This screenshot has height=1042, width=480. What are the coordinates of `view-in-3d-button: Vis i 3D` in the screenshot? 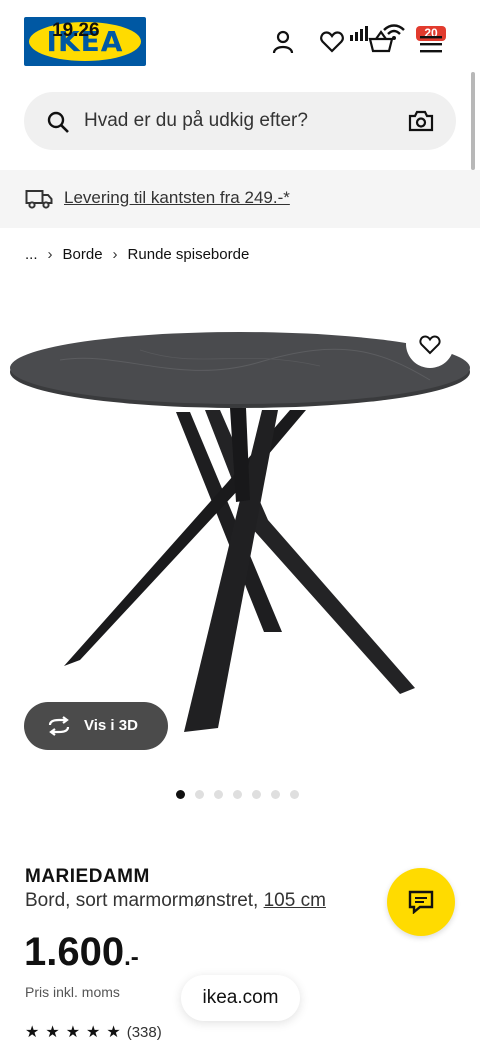 It's located at (96, 726).